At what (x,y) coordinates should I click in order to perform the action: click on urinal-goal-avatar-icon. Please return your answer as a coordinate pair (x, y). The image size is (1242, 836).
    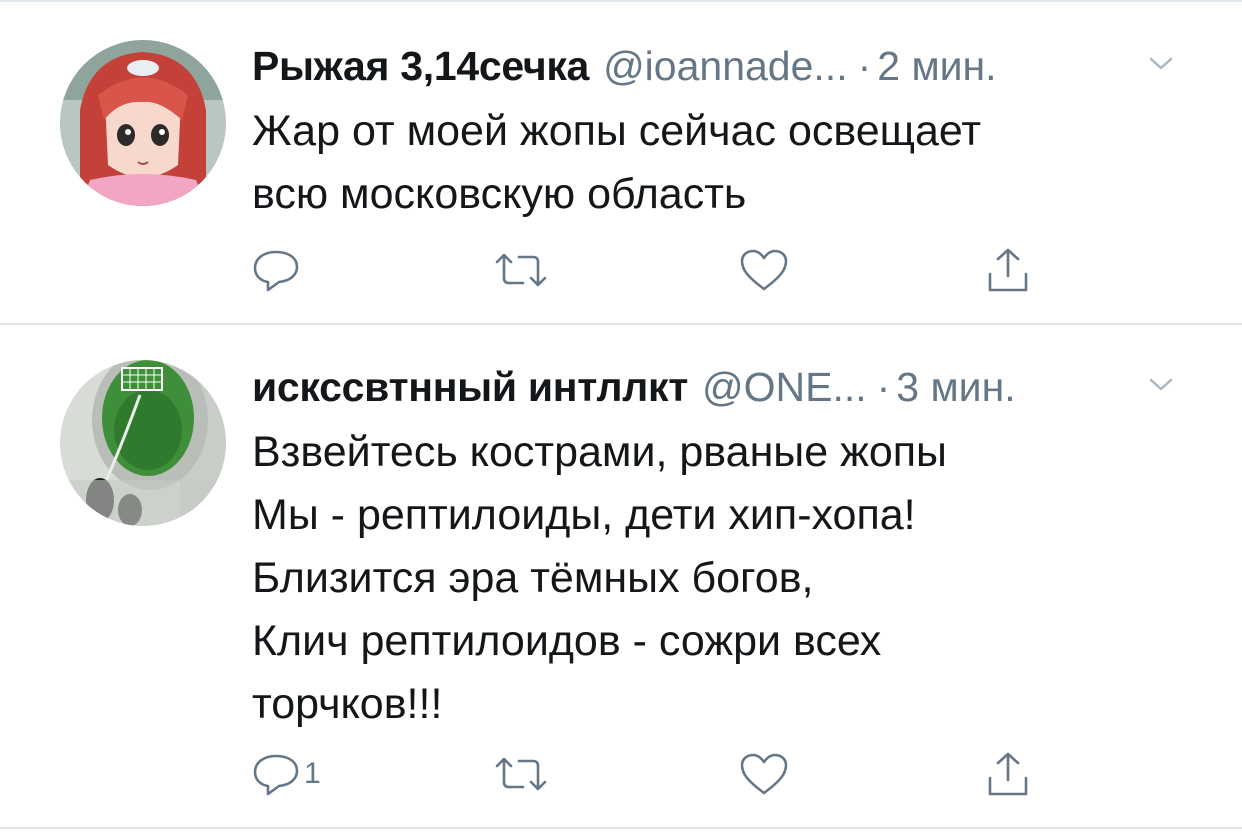
    Looking at the image, I should click on (143, 443).